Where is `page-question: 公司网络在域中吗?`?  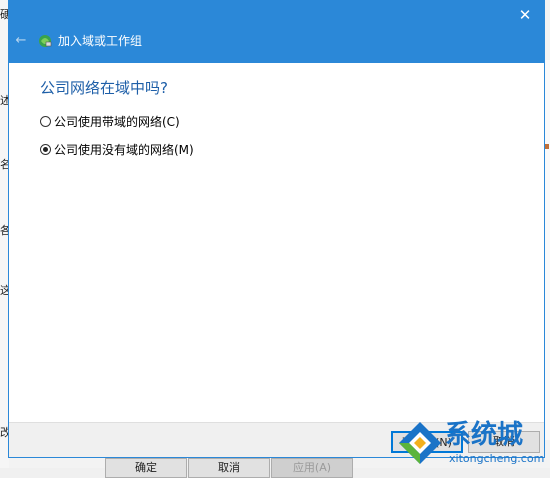 page-question: 公司网络在域中吗? is located at coordinates (104, 88).